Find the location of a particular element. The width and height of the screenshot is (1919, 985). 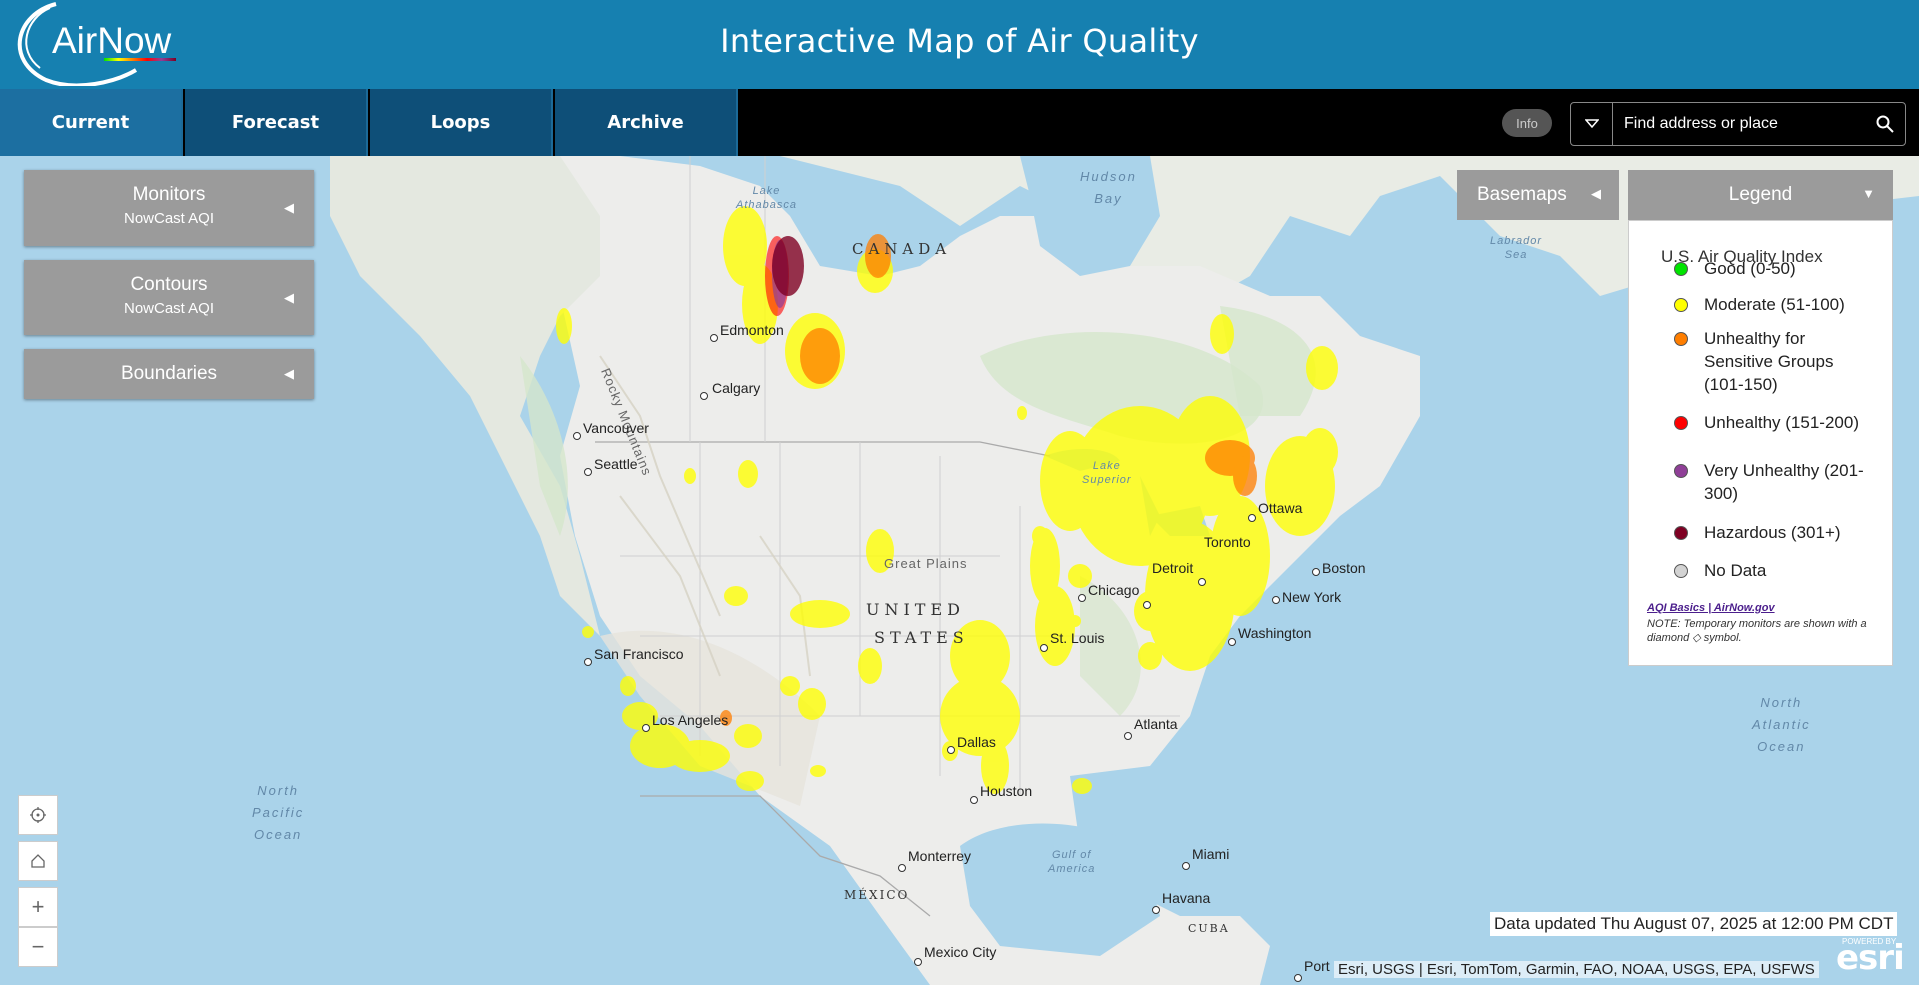

legend-header: Legend is located at coordinates (1760, 194).